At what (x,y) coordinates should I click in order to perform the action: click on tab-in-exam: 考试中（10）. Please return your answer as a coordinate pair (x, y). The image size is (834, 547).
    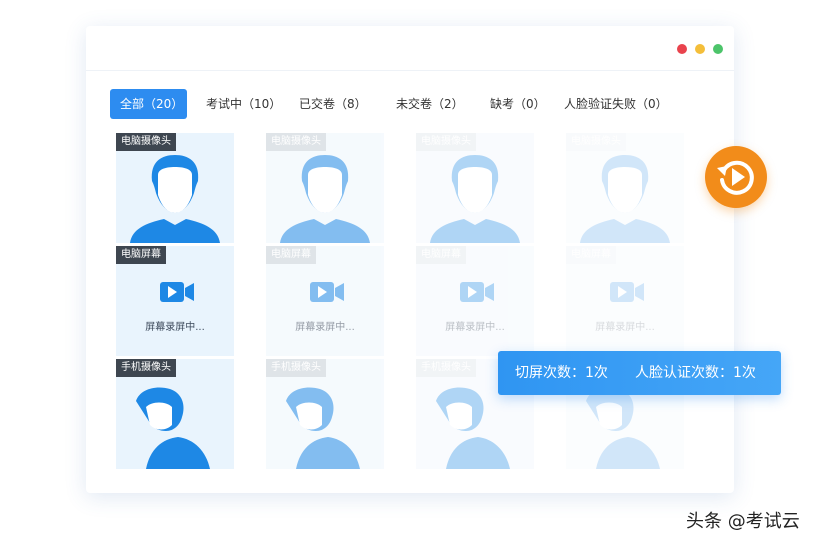
    Looking at the image, I should click on (243, 104).